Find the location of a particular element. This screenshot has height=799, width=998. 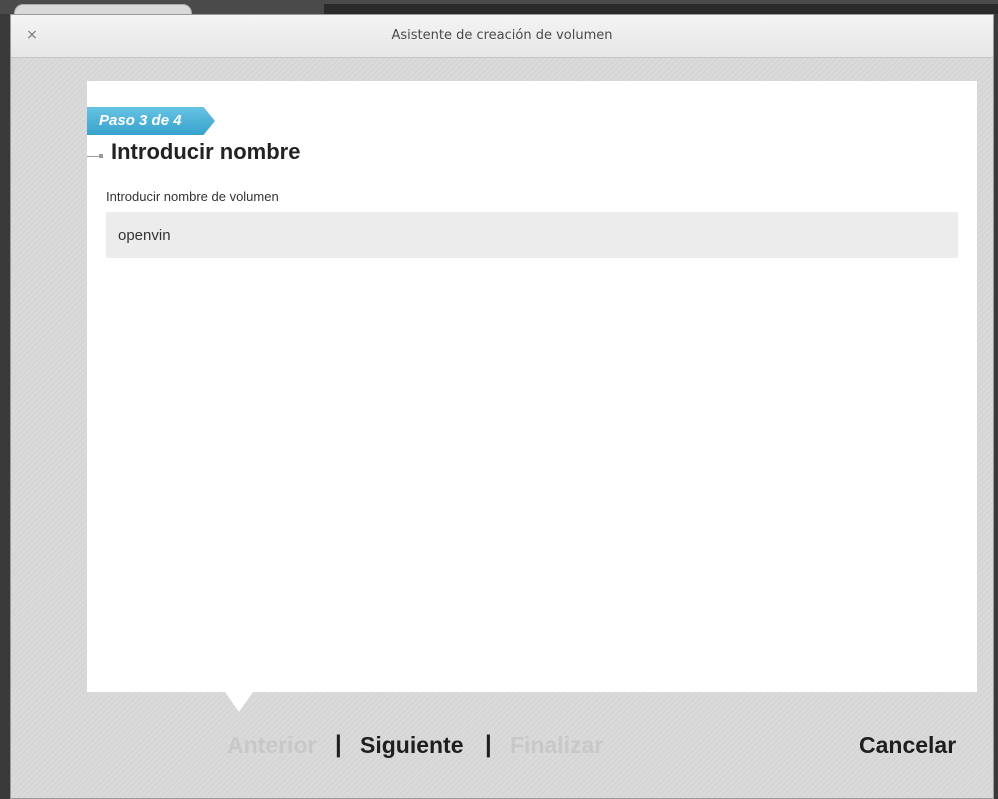

next-button: Siguiente is located at coordinates (412, 745).